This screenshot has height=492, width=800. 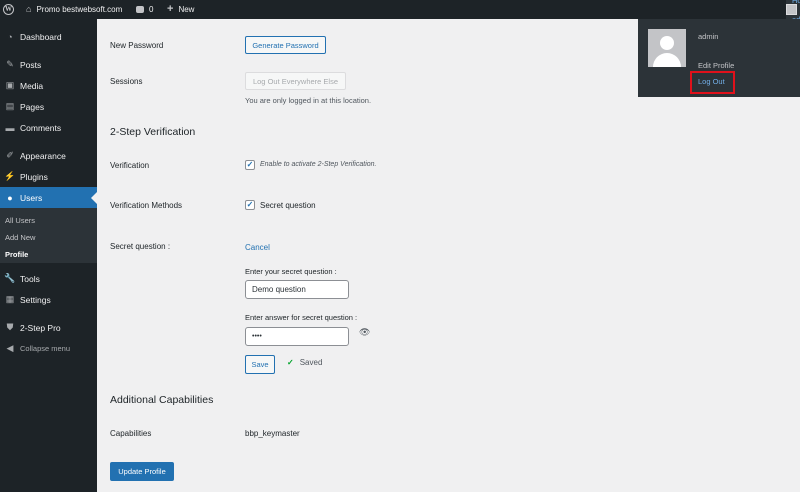 What do you see at coordinates (48, 176) in the screenshot?
I see `sidebar-item-plugins: ⚡ Plugins` at bounding box center [48, 176].